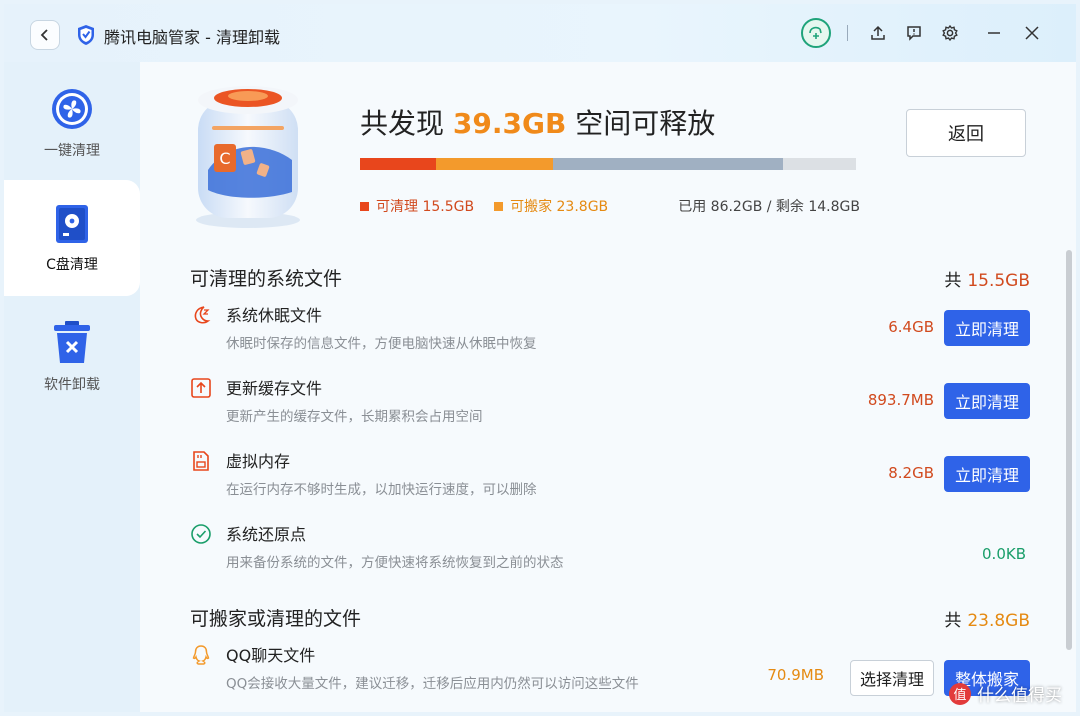 This screenshot has height=716, width=1080. I want to click on legend-move-label: 可搬家 23.8GB, so click(559, 207).